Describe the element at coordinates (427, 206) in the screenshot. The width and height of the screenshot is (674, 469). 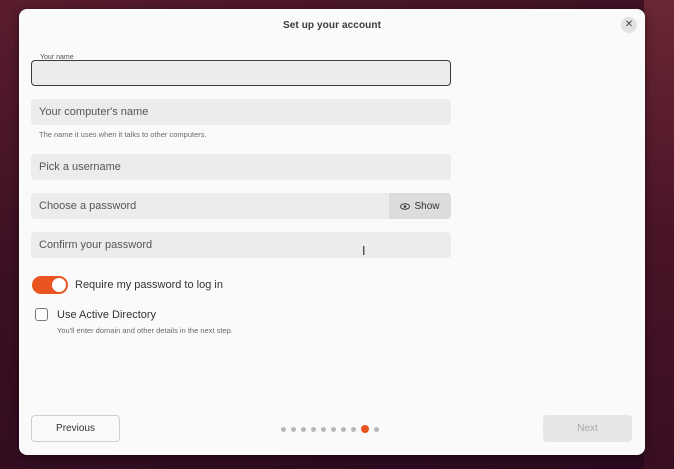
I see `show-password-label: Show` at that location.